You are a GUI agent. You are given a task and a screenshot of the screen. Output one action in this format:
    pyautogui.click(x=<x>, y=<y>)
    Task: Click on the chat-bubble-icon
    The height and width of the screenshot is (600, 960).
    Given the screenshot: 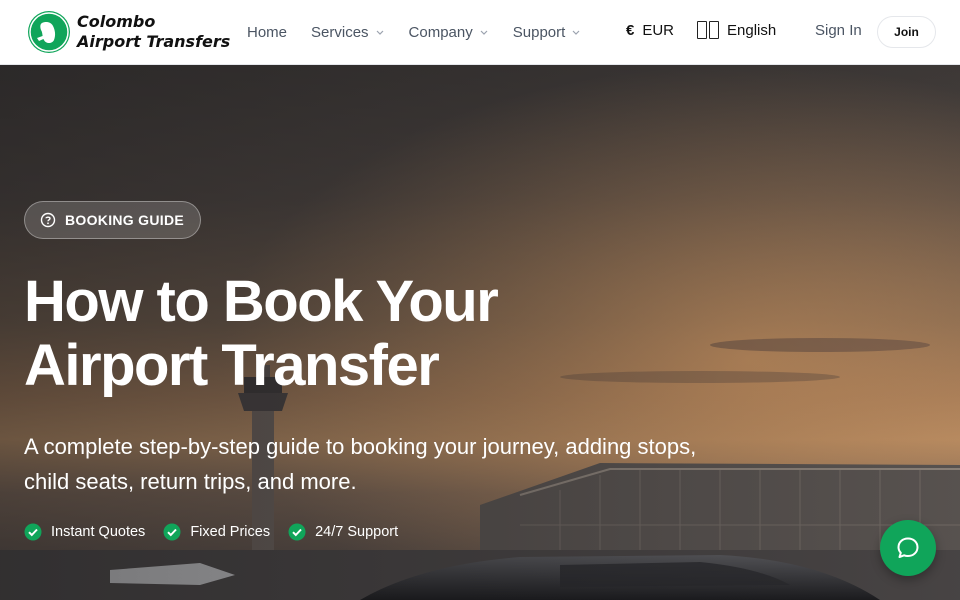 What is the action you would take?
    pyautogui.click(x=908, y=547)
    